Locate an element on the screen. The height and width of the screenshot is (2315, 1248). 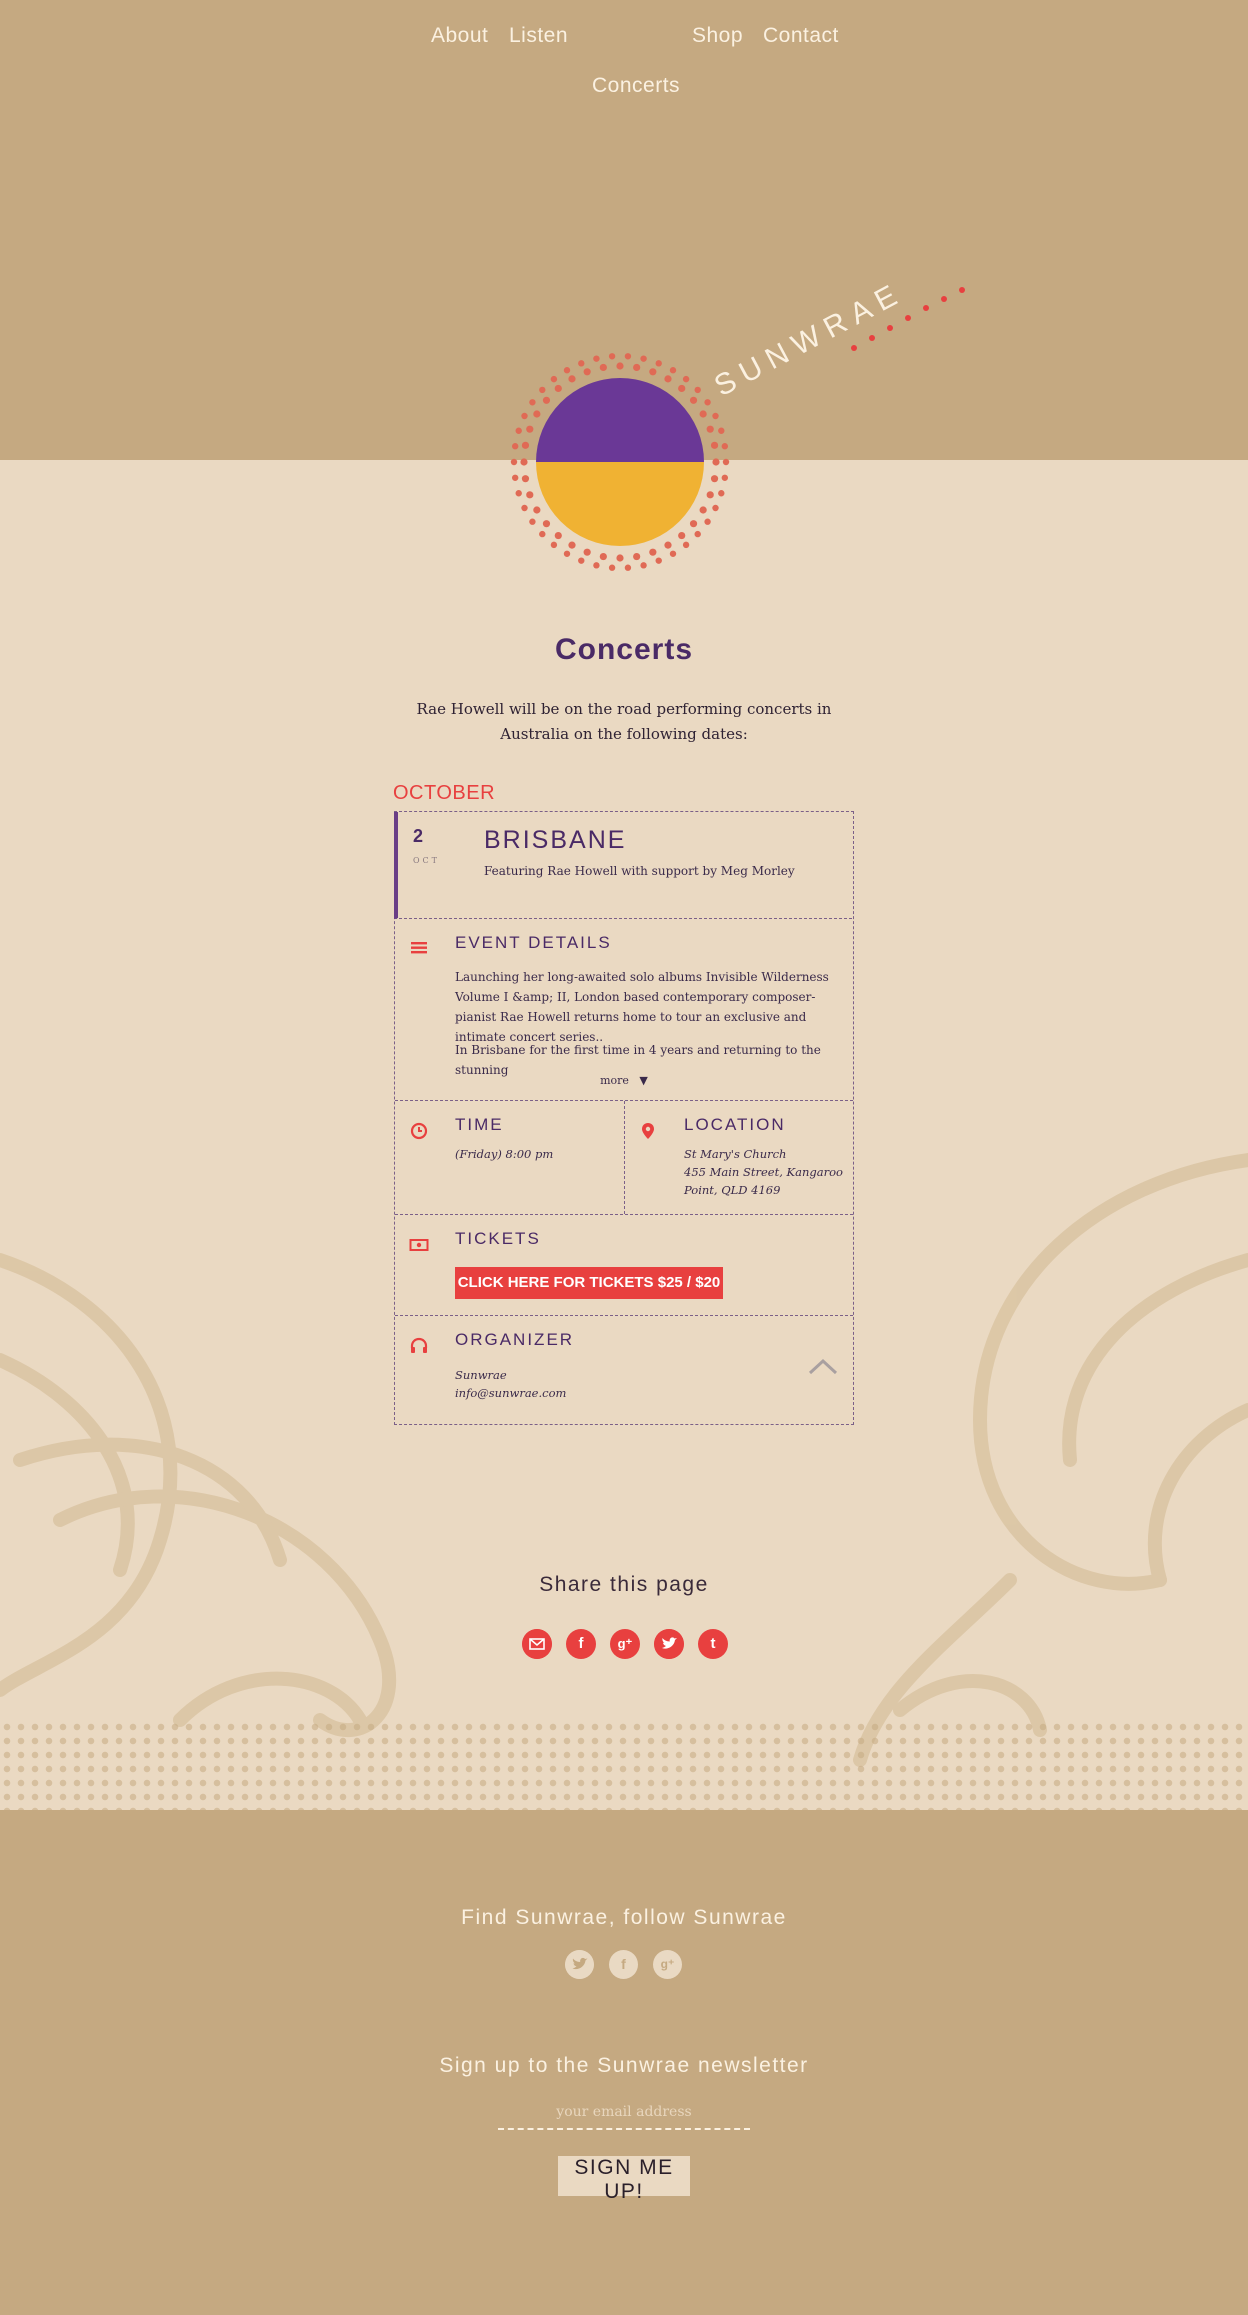
month-heading: OCTOBER is located at coordinates (444, 793).